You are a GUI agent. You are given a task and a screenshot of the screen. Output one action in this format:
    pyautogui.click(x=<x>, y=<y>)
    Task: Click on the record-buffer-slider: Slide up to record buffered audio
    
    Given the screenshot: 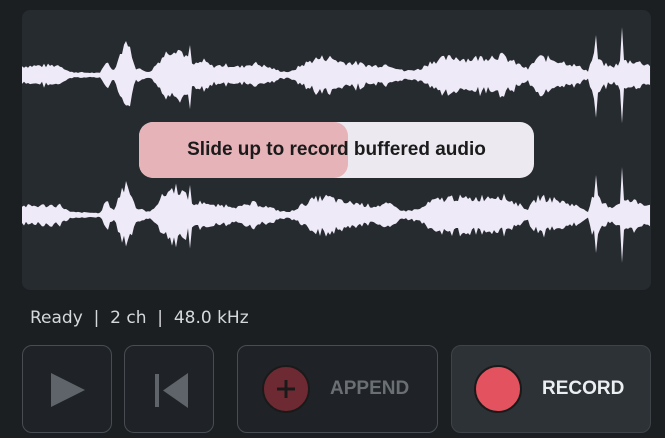 What is the action you would take?
    pyautogui.click(x=336, y=150)
    